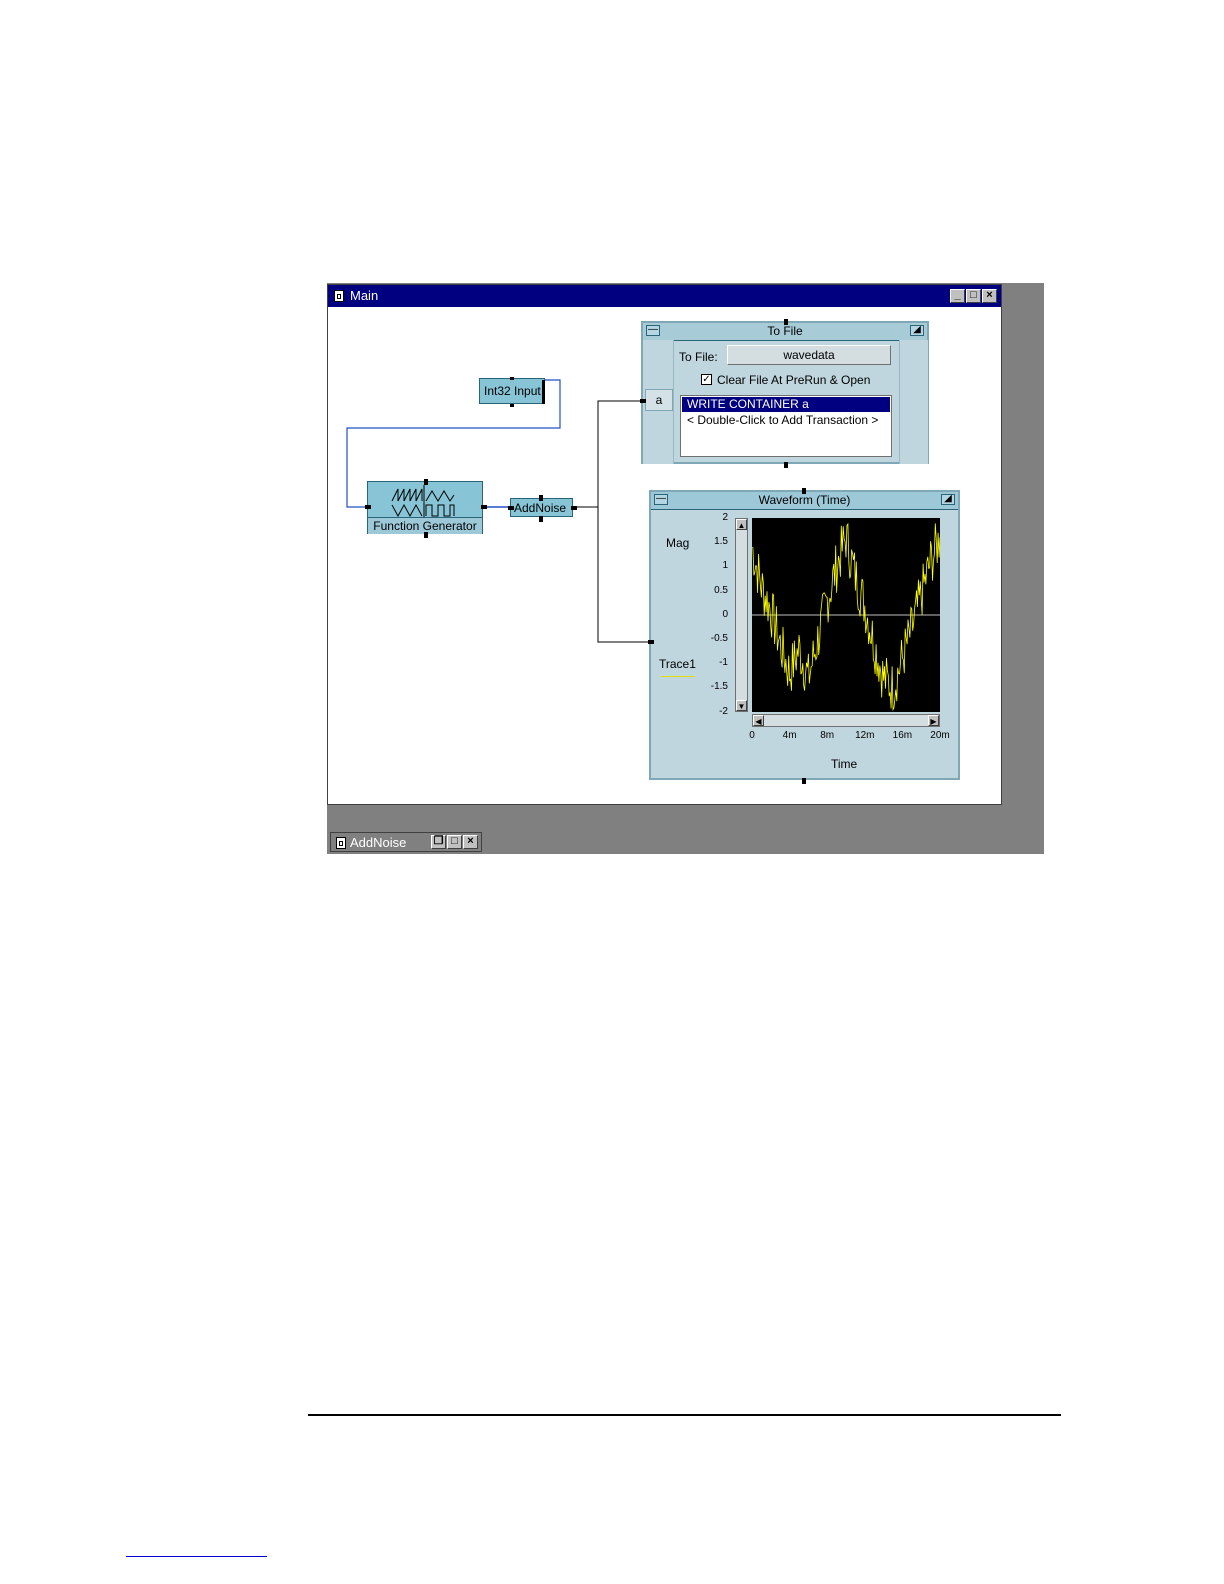  I want to click on waveform-icon, so click(423, 501).